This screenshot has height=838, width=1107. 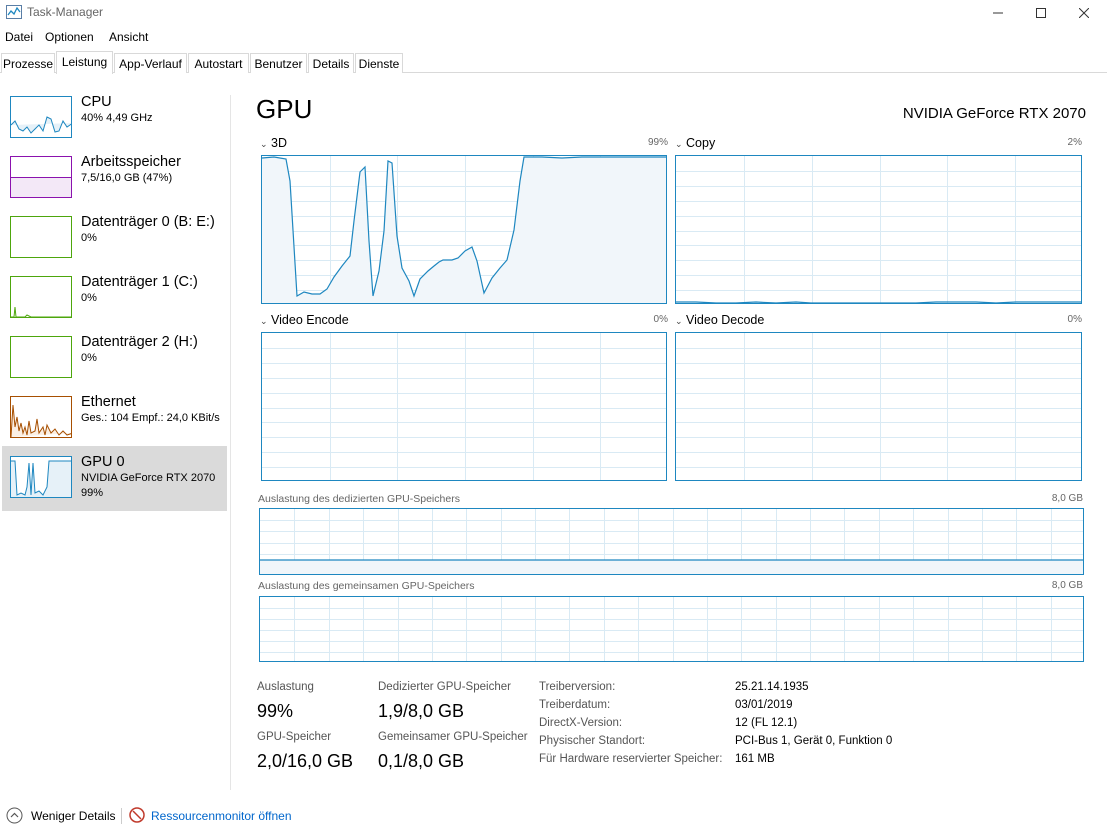 I want to click on sidebar-disk2-sub: 0%, so click(x=89, y=358).